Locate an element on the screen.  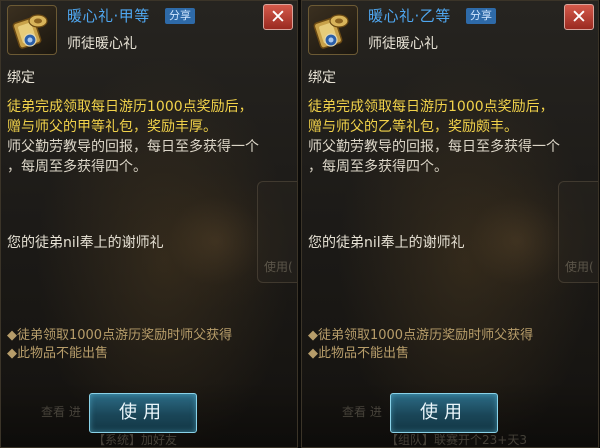
background-chat-text: 【系统】加好友 is located at coordinates (135, 440).